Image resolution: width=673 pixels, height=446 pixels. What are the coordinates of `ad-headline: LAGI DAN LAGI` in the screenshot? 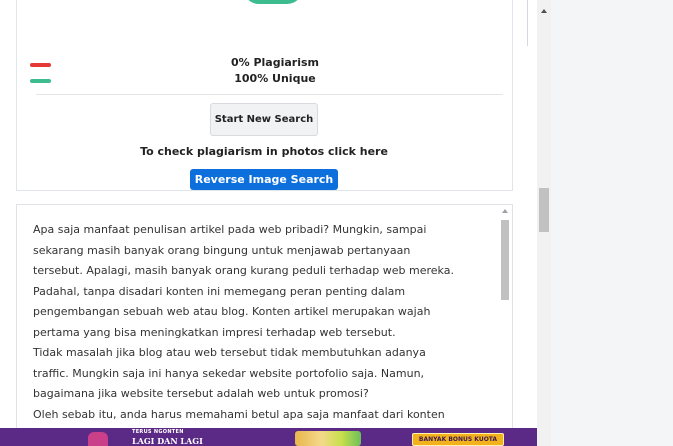 It's located at (167, 441).